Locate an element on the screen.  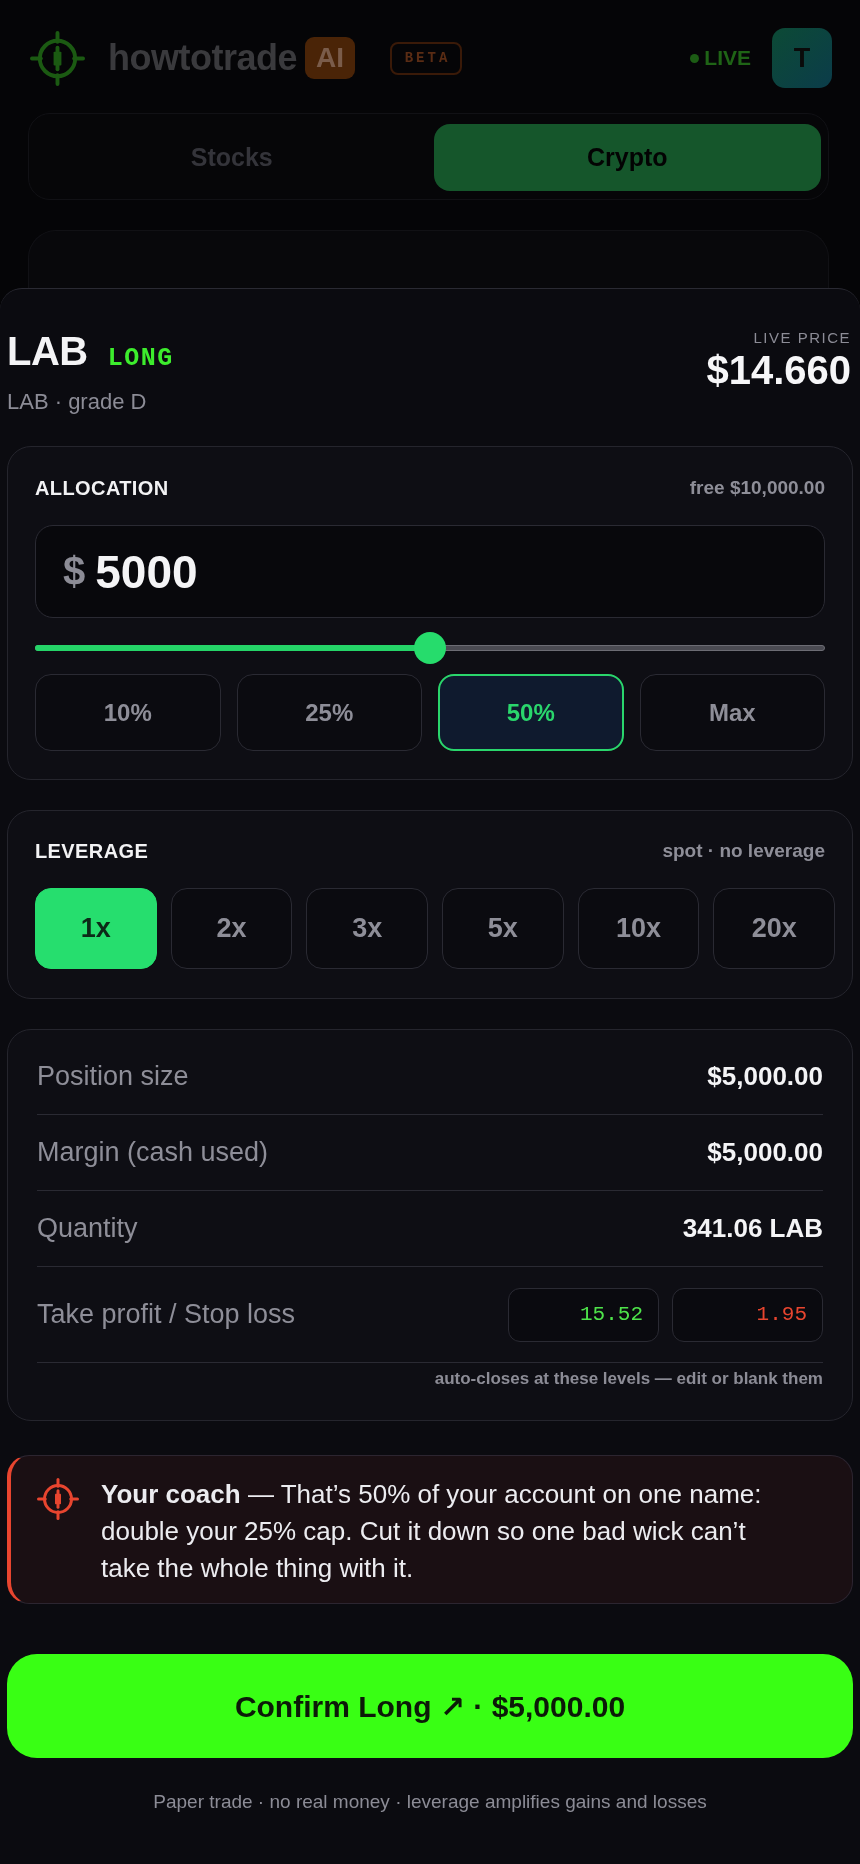
allocation-slider is located at coordinates (430, 648).